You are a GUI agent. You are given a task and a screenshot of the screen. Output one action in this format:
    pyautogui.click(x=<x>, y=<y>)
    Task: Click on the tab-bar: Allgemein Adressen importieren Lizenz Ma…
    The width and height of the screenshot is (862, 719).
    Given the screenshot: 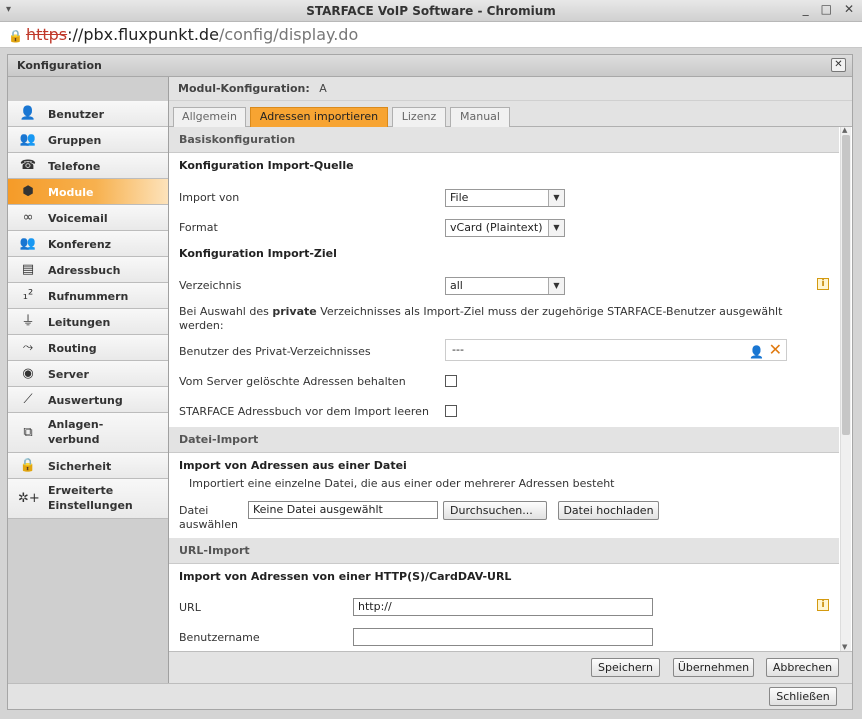 What is the action you would take?
    pyautogui.click(x=510, y=114)
    